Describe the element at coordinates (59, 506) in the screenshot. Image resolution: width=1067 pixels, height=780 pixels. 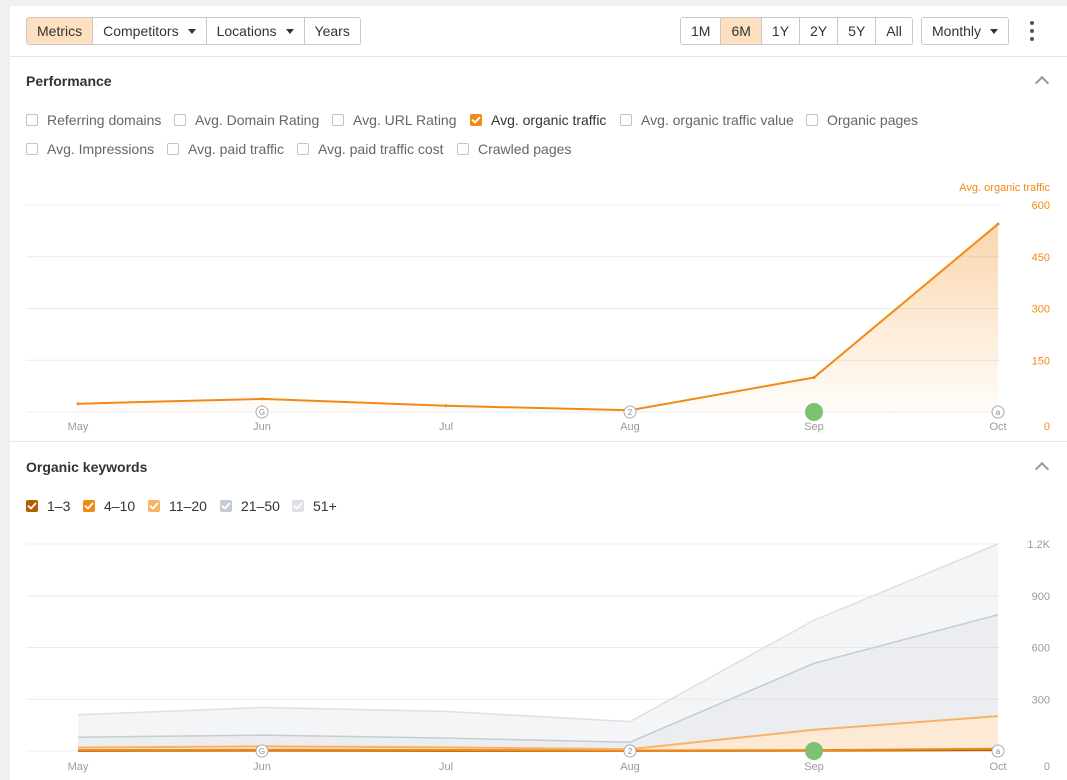
I see `keyword-range-label: 1–3` at that location.